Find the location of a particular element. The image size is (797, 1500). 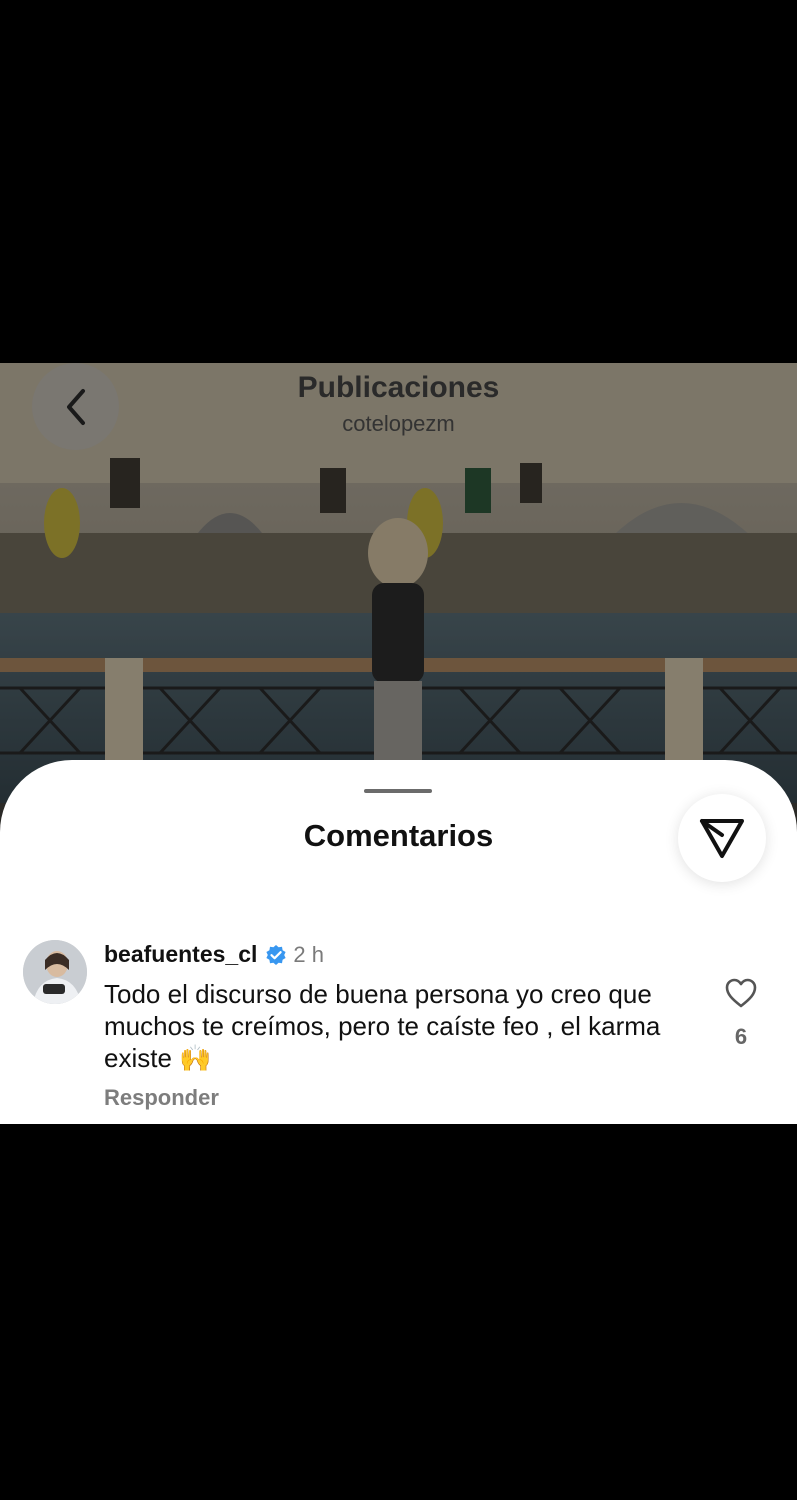

filter-icon is located at coordinates (722, 838).